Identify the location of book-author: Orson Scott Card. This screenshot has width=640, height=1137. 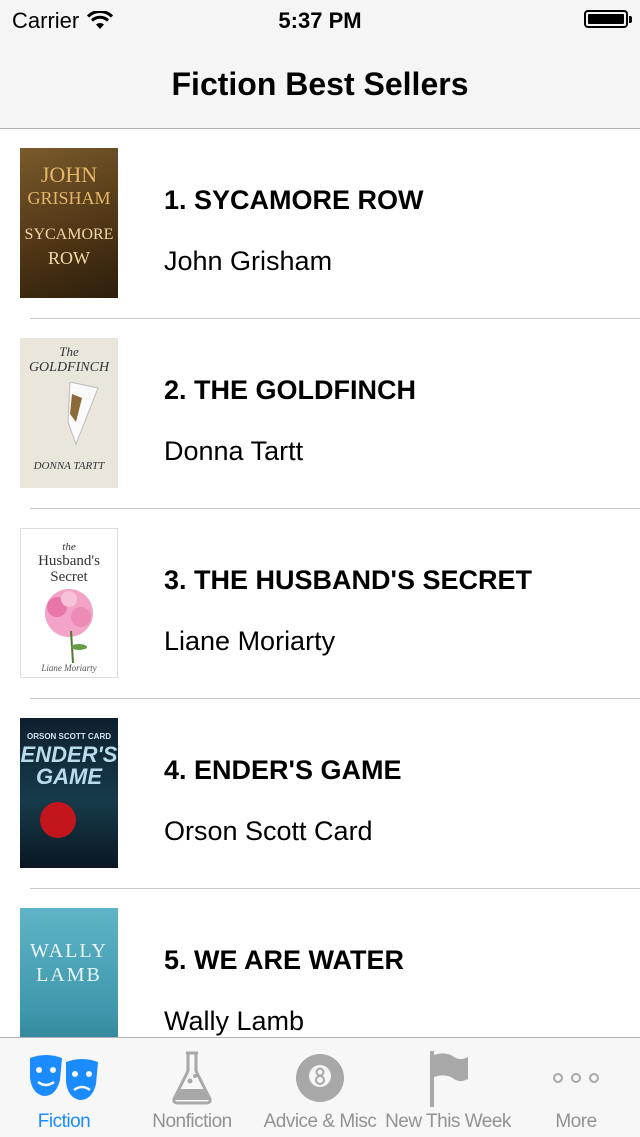
(268, 831).